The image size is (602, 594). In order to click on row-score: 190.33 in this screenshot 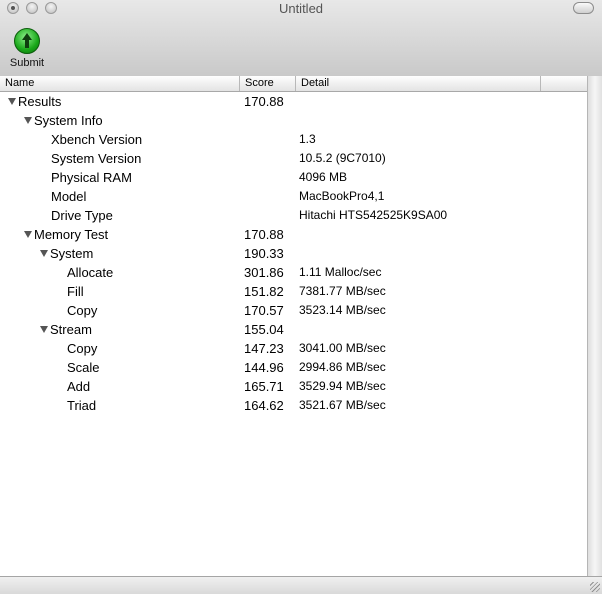, I will do `click(264, 253)`.